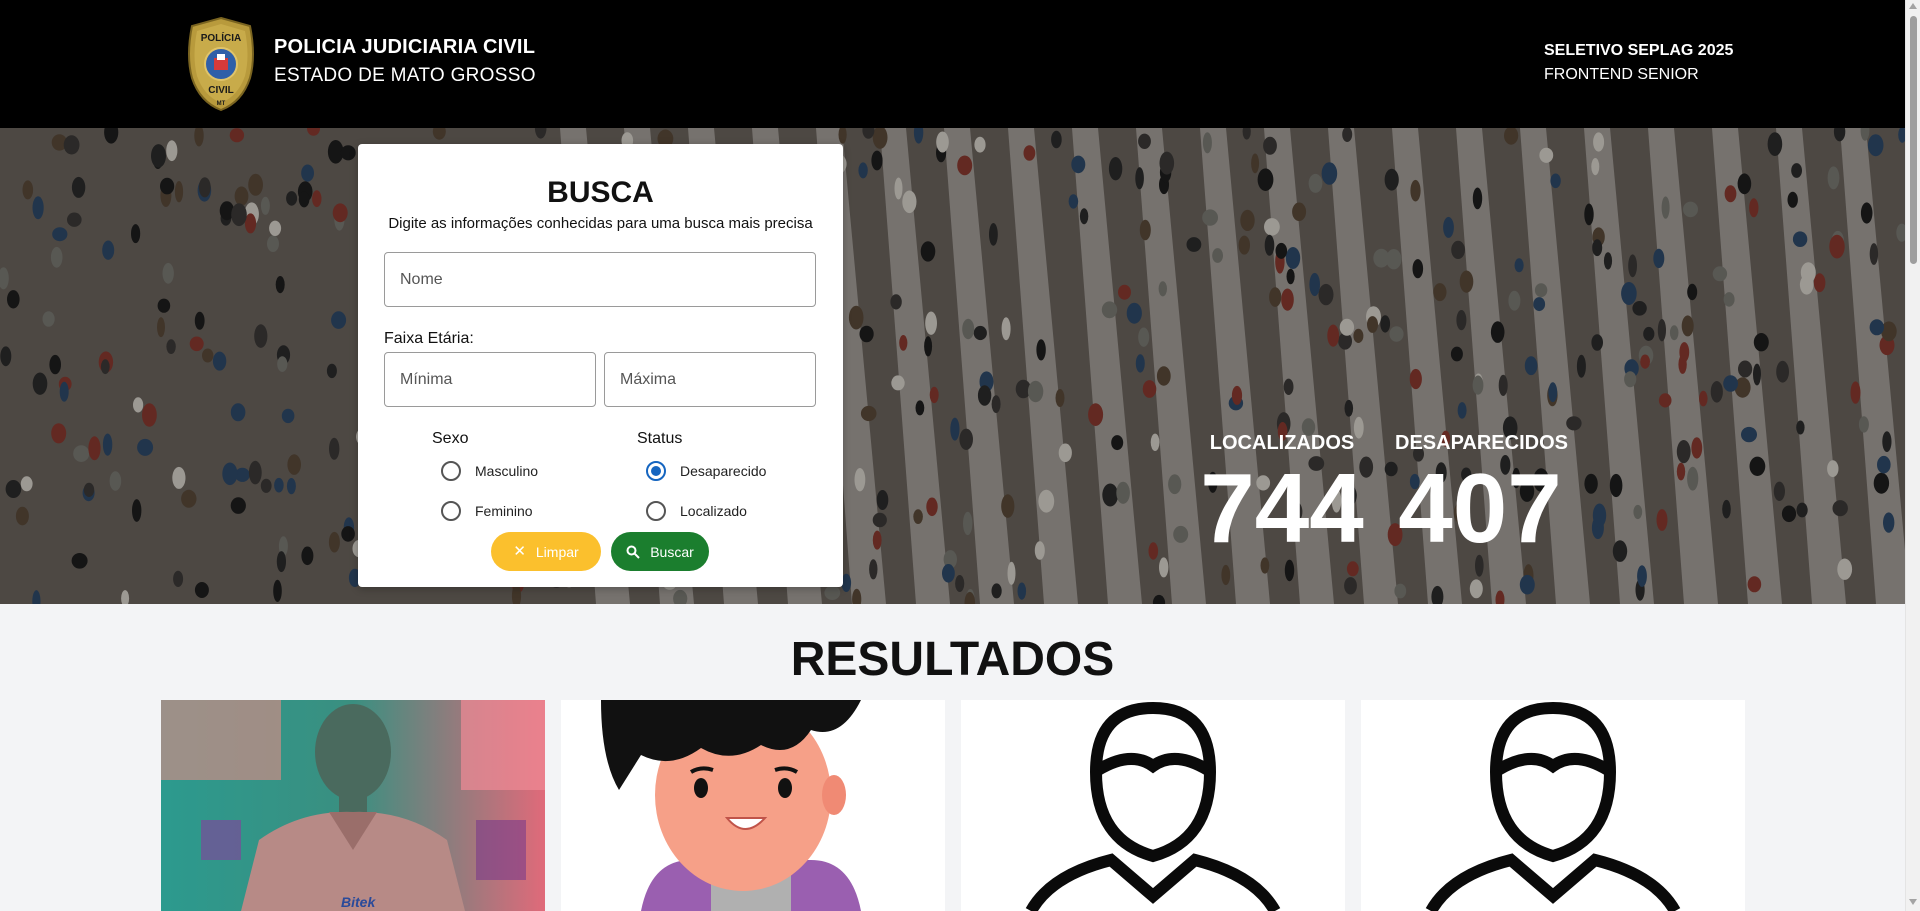 This screenshot has height=911, width=1920. What do you see at coordinates (713, 511) in the screenshot?
I see `radio-label: Localizado` at bounding box center [713, 511].